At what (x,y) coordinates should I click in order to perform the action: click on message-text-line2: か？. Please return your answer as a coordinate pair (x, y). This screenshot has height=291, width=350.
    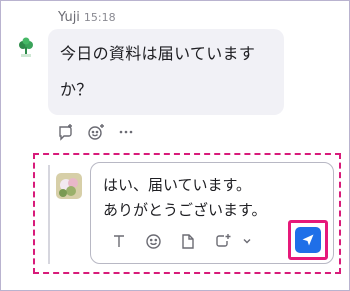
    Looking at the image, I should click on (76, 89).